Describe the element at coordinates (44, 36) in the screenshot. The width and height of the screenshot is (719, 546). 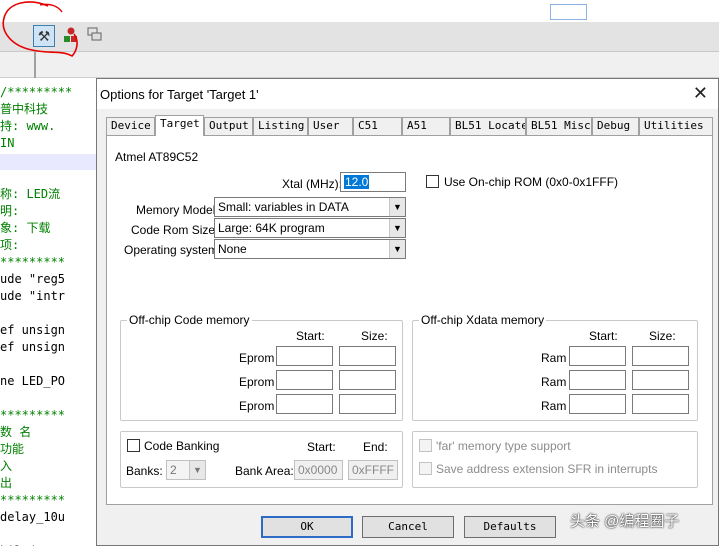
I see `wand-icon: ⚒` at that location.